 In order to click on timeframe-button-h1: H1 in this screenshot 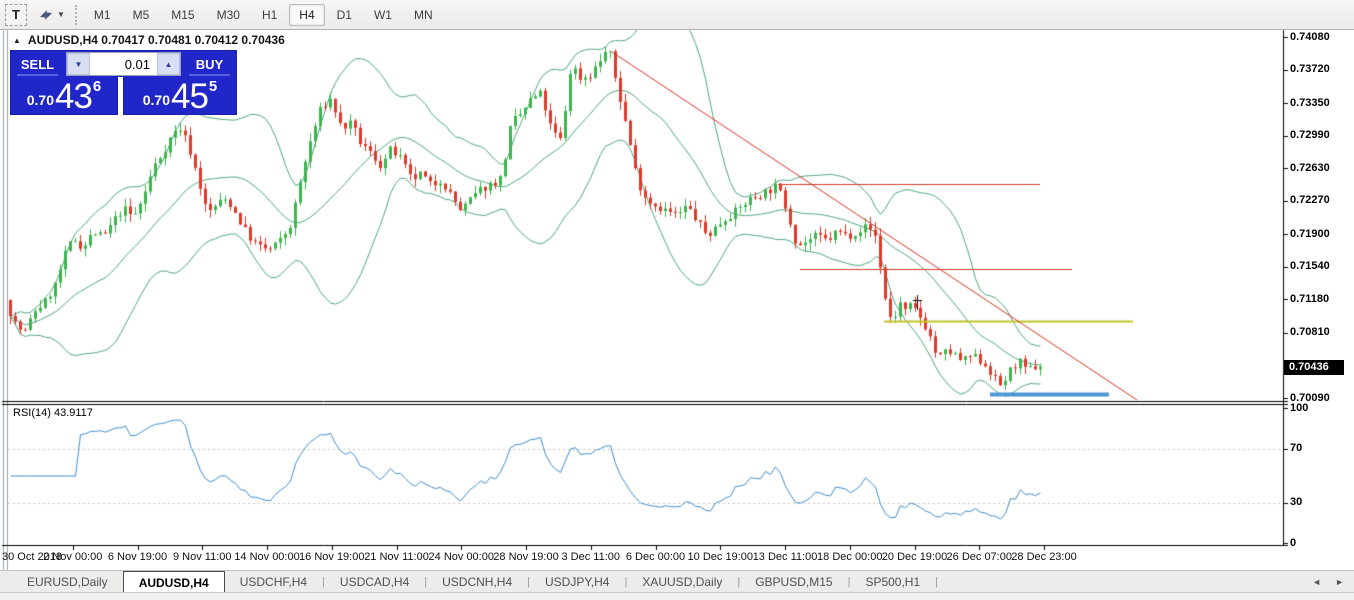, I will do `click(269, 15)`.